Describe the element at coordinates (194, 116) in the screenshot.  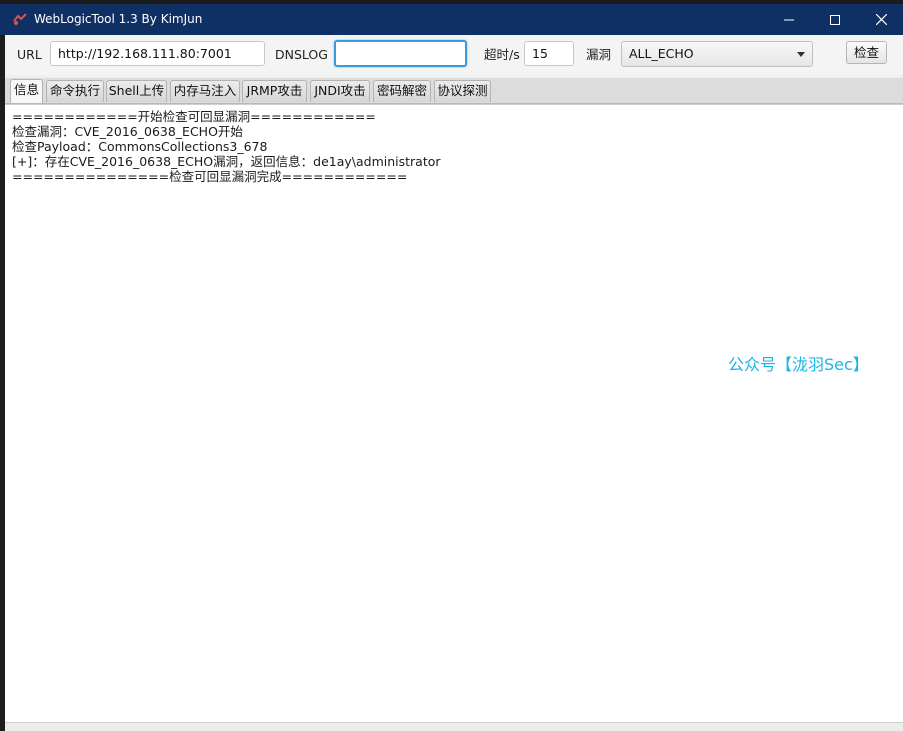
I see `output-line: ============开始检查可回显漏洞============` at that location.